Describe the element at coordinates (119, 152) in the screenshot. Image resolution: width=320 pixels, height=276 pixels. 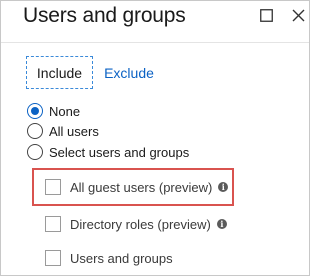
I see `radio-label: Select users and groups` at that location.